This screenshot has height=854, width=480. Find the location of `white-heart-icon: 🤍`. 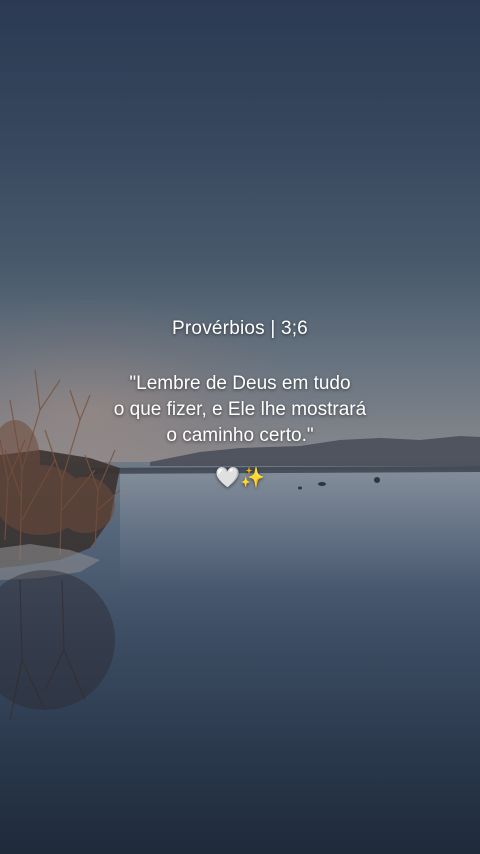

white-heart-icon: 🤍 is located at coordinates (227, 477).